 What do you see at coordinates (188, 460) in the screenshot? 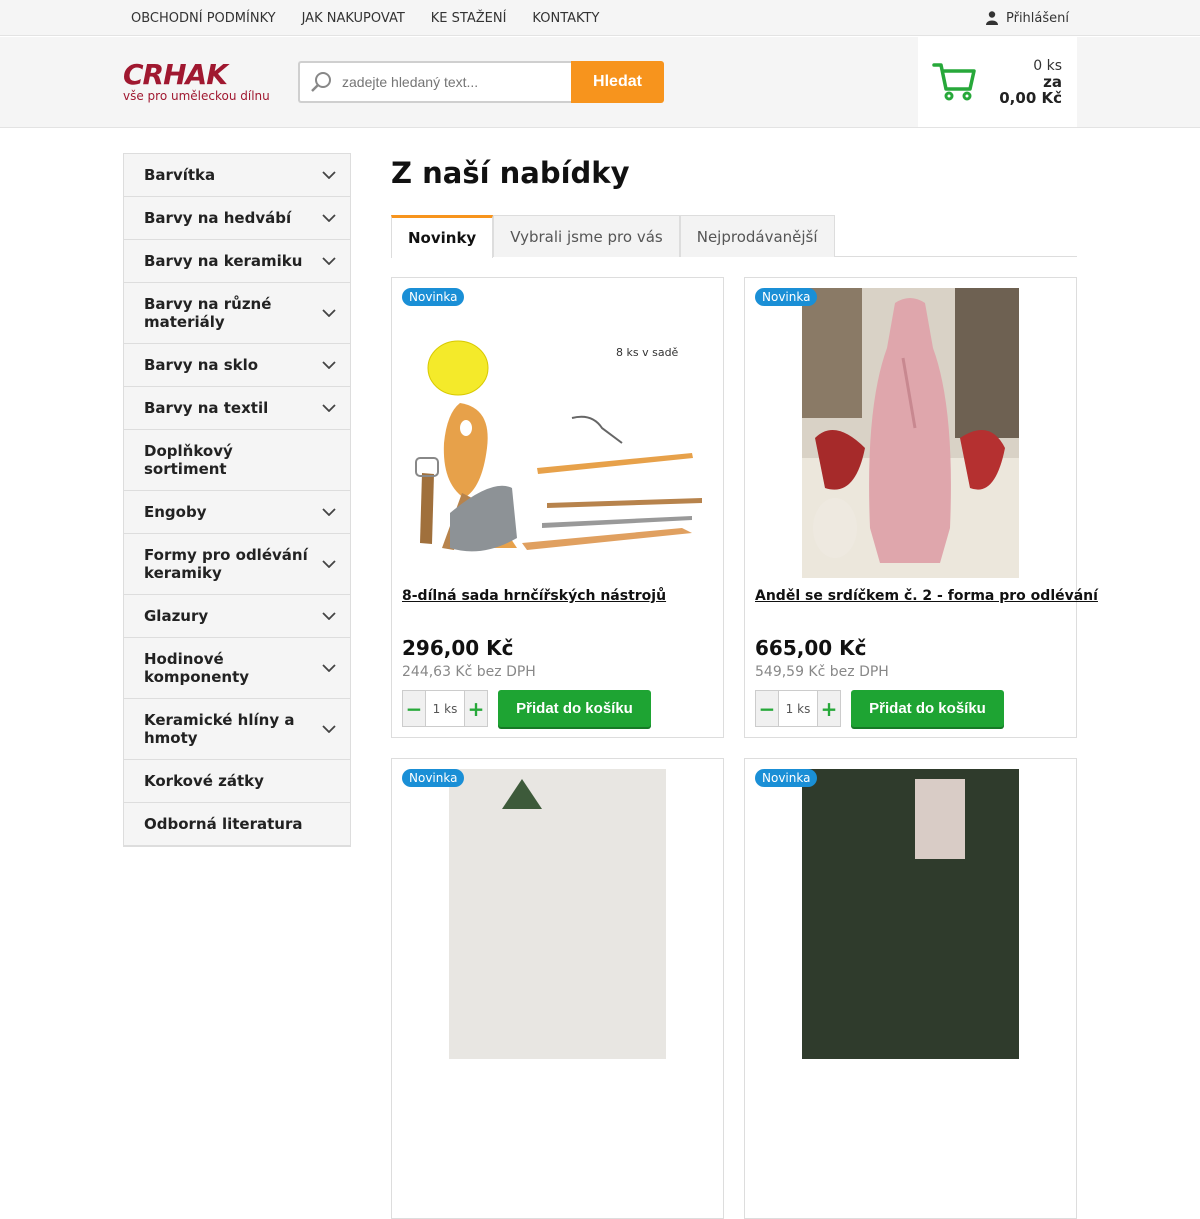
I see `sidebar-category-label: Doplňkový sortiment` at bounding box center [188, 460].